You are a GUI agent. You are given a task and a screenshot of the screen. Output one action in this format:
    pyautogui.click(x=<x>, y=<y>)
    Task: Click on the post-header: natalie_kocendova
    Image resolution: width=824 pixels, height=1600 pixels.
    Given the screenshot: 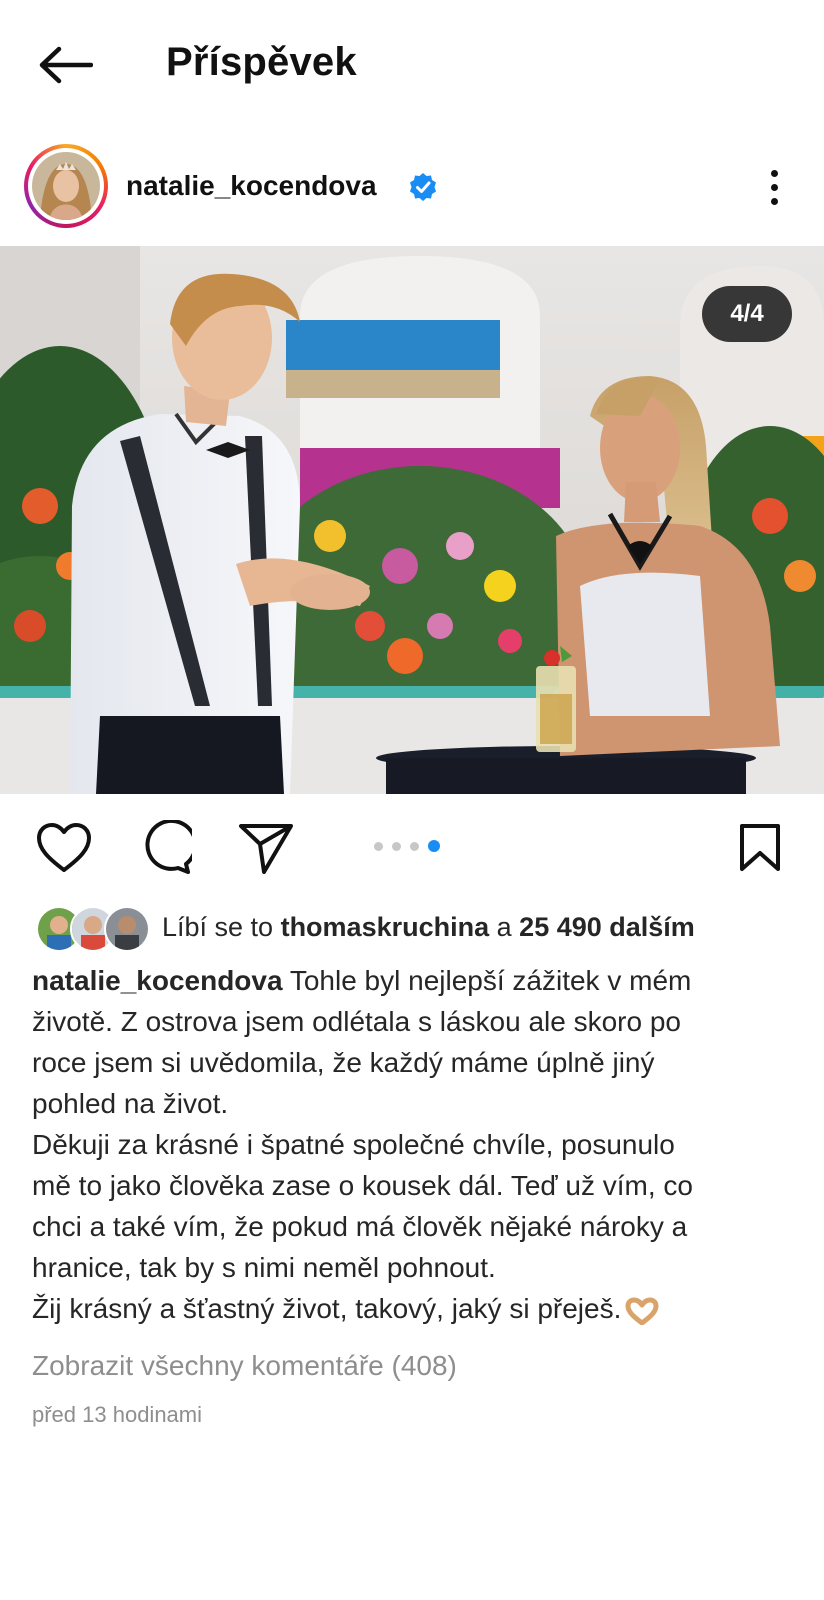 What is the action you would take?
    pyautogui.click(x=412, y=195)
    